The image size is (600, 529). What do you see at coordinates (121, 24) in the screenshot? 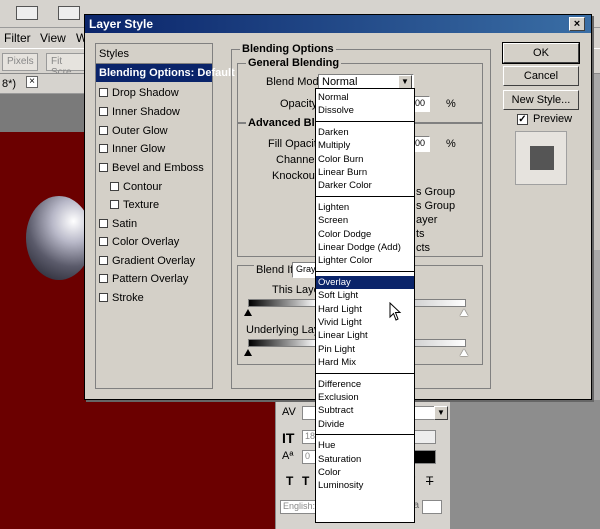
I see `dialog-title: Layer Style` at bounding box center [121, 24].